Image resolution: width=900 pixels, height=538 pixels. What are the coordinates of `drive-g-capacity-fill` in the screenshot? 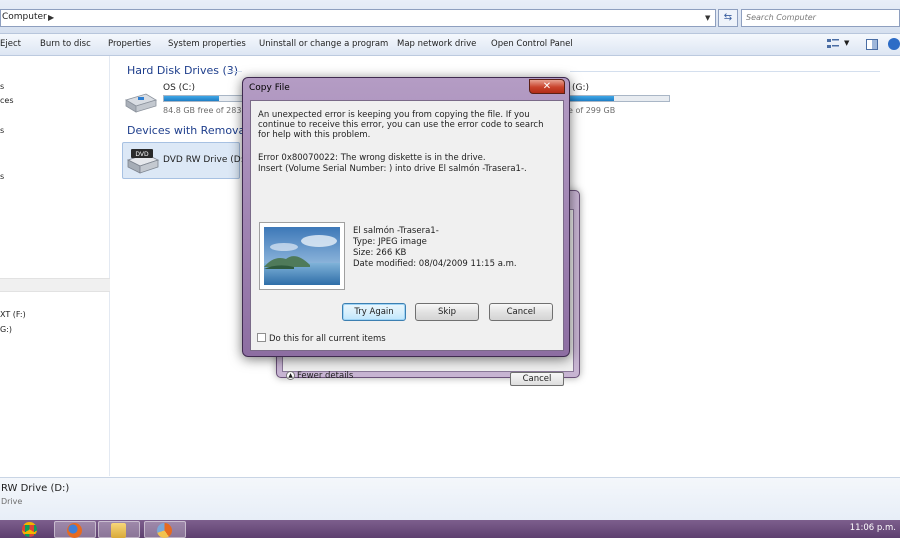 It's located at (591, 98).